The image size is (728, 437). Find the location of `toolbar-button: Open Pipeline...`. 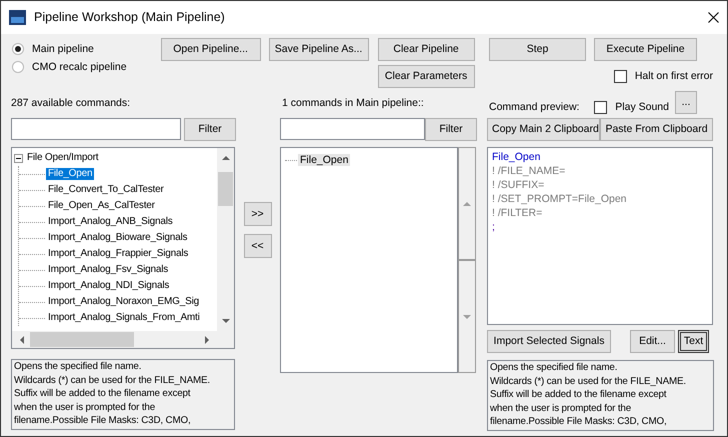

toolbar-button: Open Pipeline... is located at coordinates (210, 49).